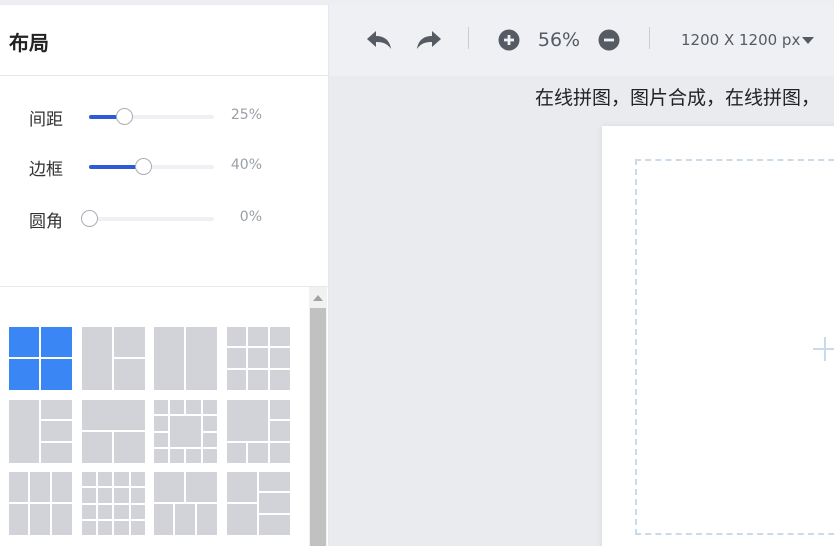  I want to click on scroll-up-arrow-icon, so click(318, 298).